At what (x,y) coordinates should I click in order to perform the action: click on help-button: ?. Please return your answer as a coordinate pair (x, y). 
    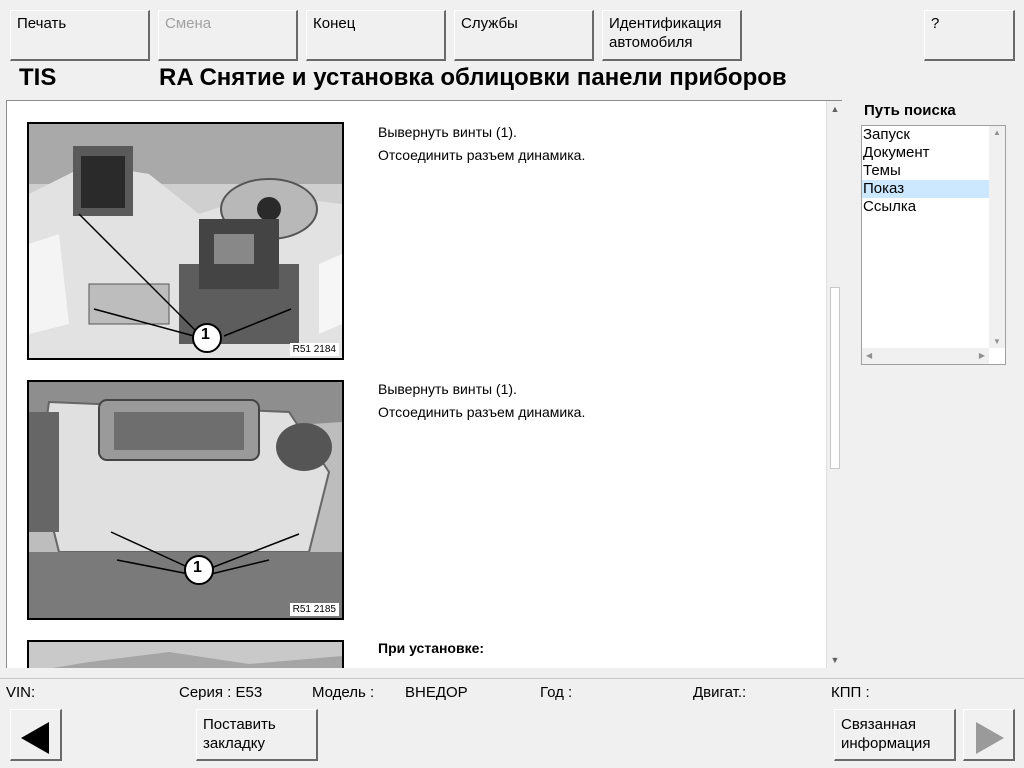
    Looking at the image, I should click on (969, 35).